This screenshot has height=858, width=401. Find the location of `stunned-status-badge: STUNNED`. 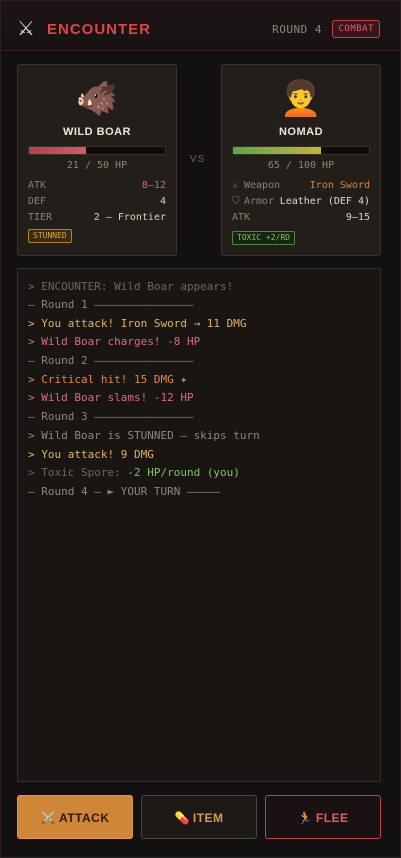

stunned-status-badge: STUNNED is located at coordinates (50, 236).